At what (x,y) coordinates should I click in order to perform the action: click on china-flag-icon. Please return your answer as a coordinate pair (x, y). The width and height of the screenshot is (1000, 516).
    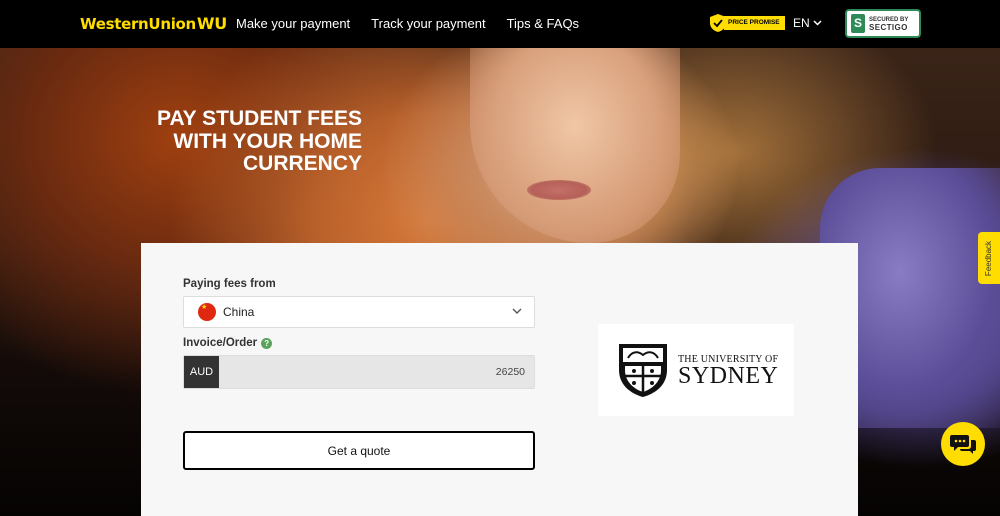
    Looking at the image, I should click on (207, 312).